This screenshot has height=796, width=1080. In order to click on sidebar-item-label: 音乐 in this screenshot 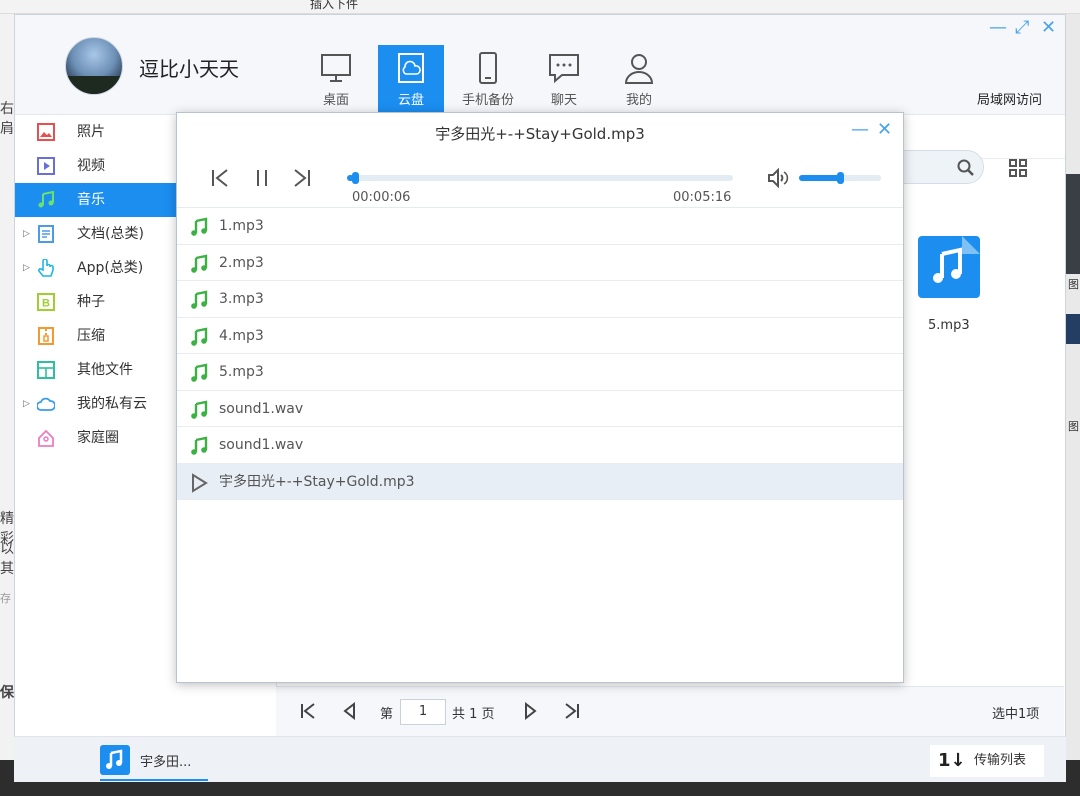, I will do `click(91, 200)`.